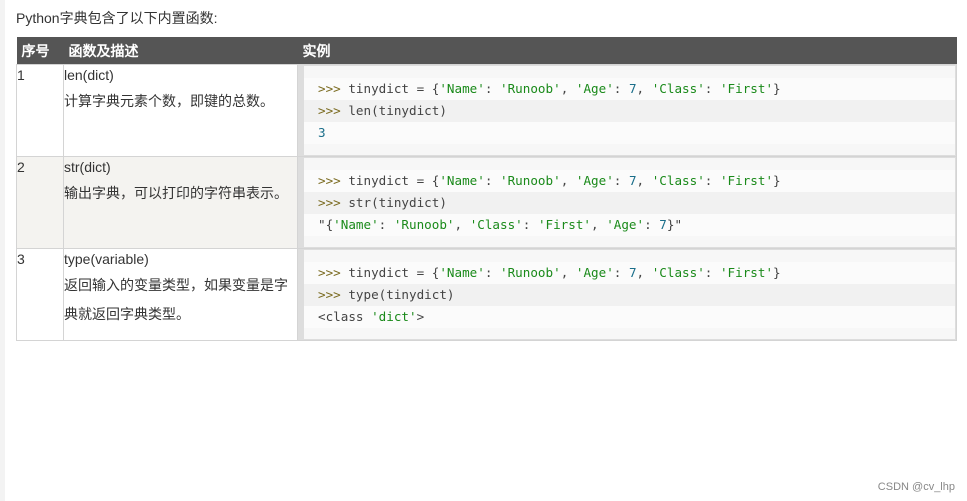 The width and height of the screenshot is (967, 501). What do you see at coordinates (629, 111) in the screenshot?
I see `code-line: >>> len(tinydict)` at bounding box center [629, 111].